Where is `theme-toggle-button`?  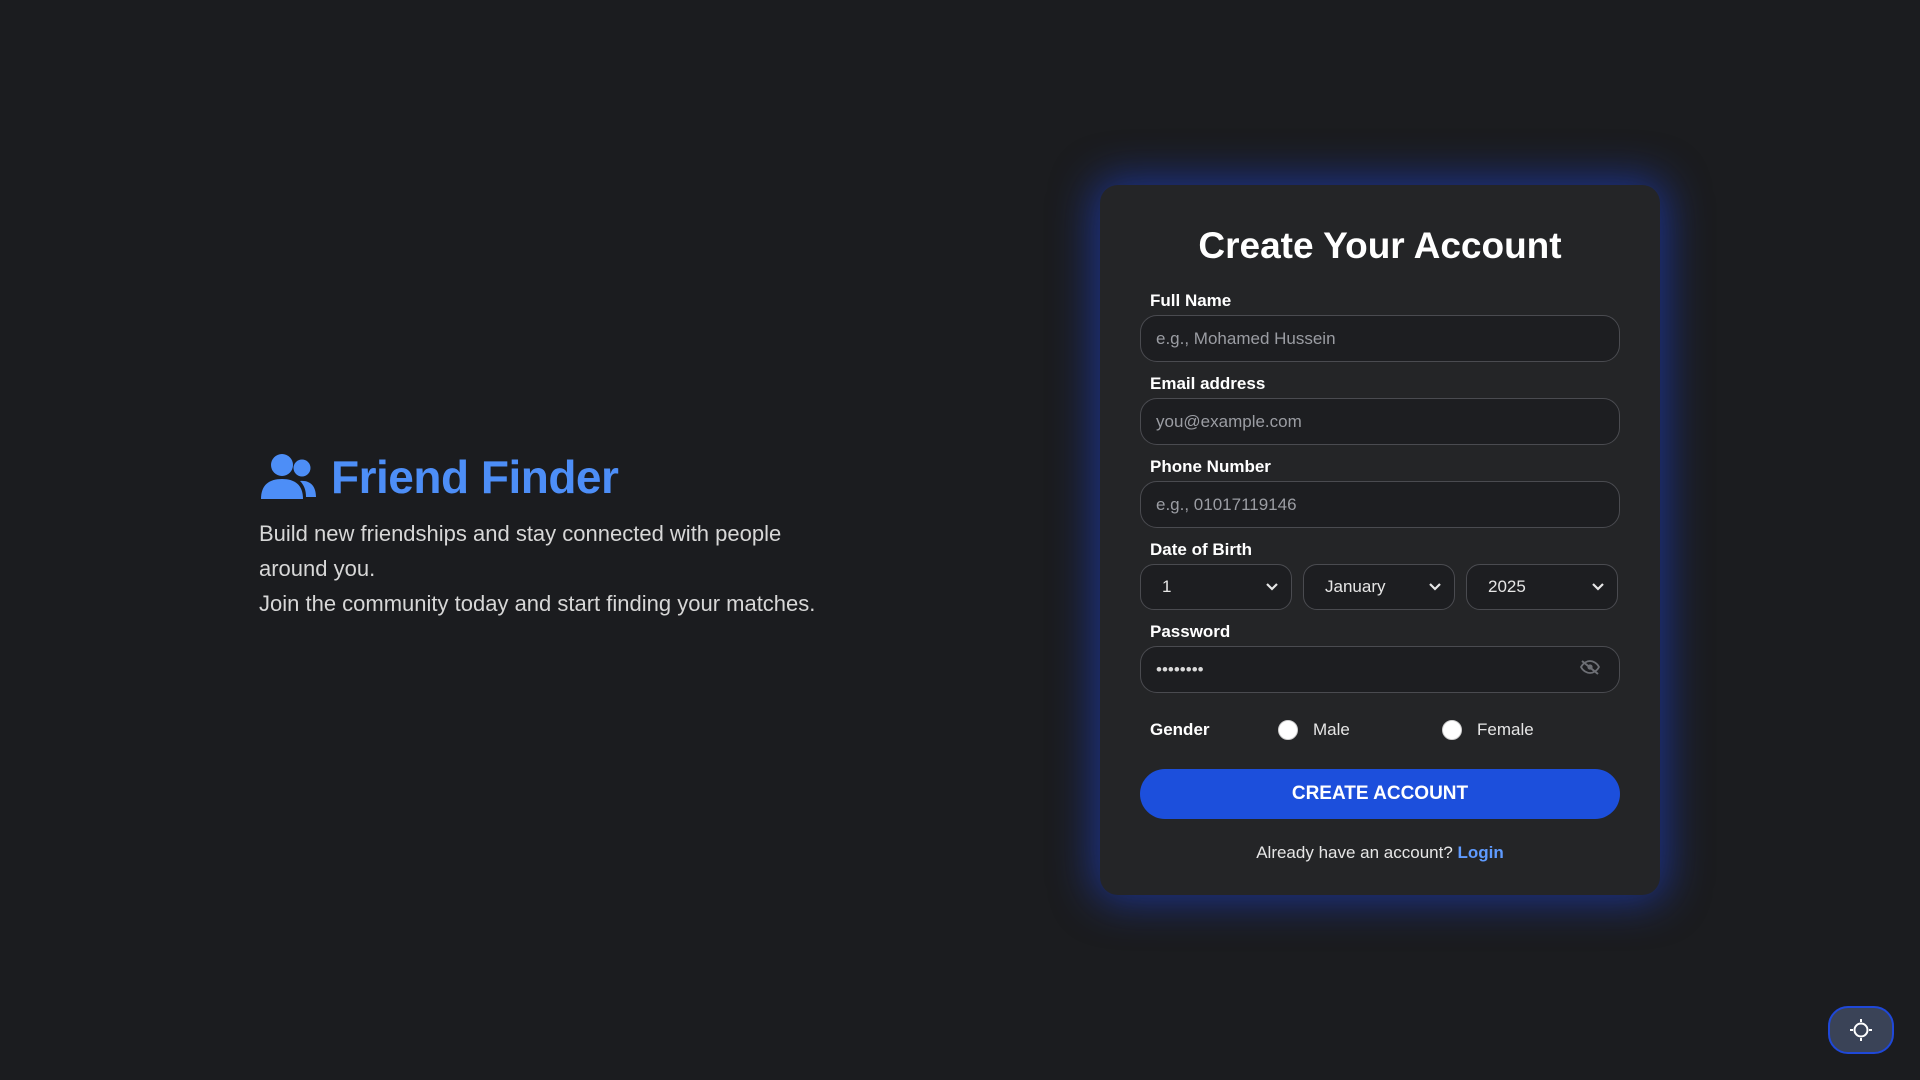
theme-toggle-button is located at coordinates (1861, 1030).